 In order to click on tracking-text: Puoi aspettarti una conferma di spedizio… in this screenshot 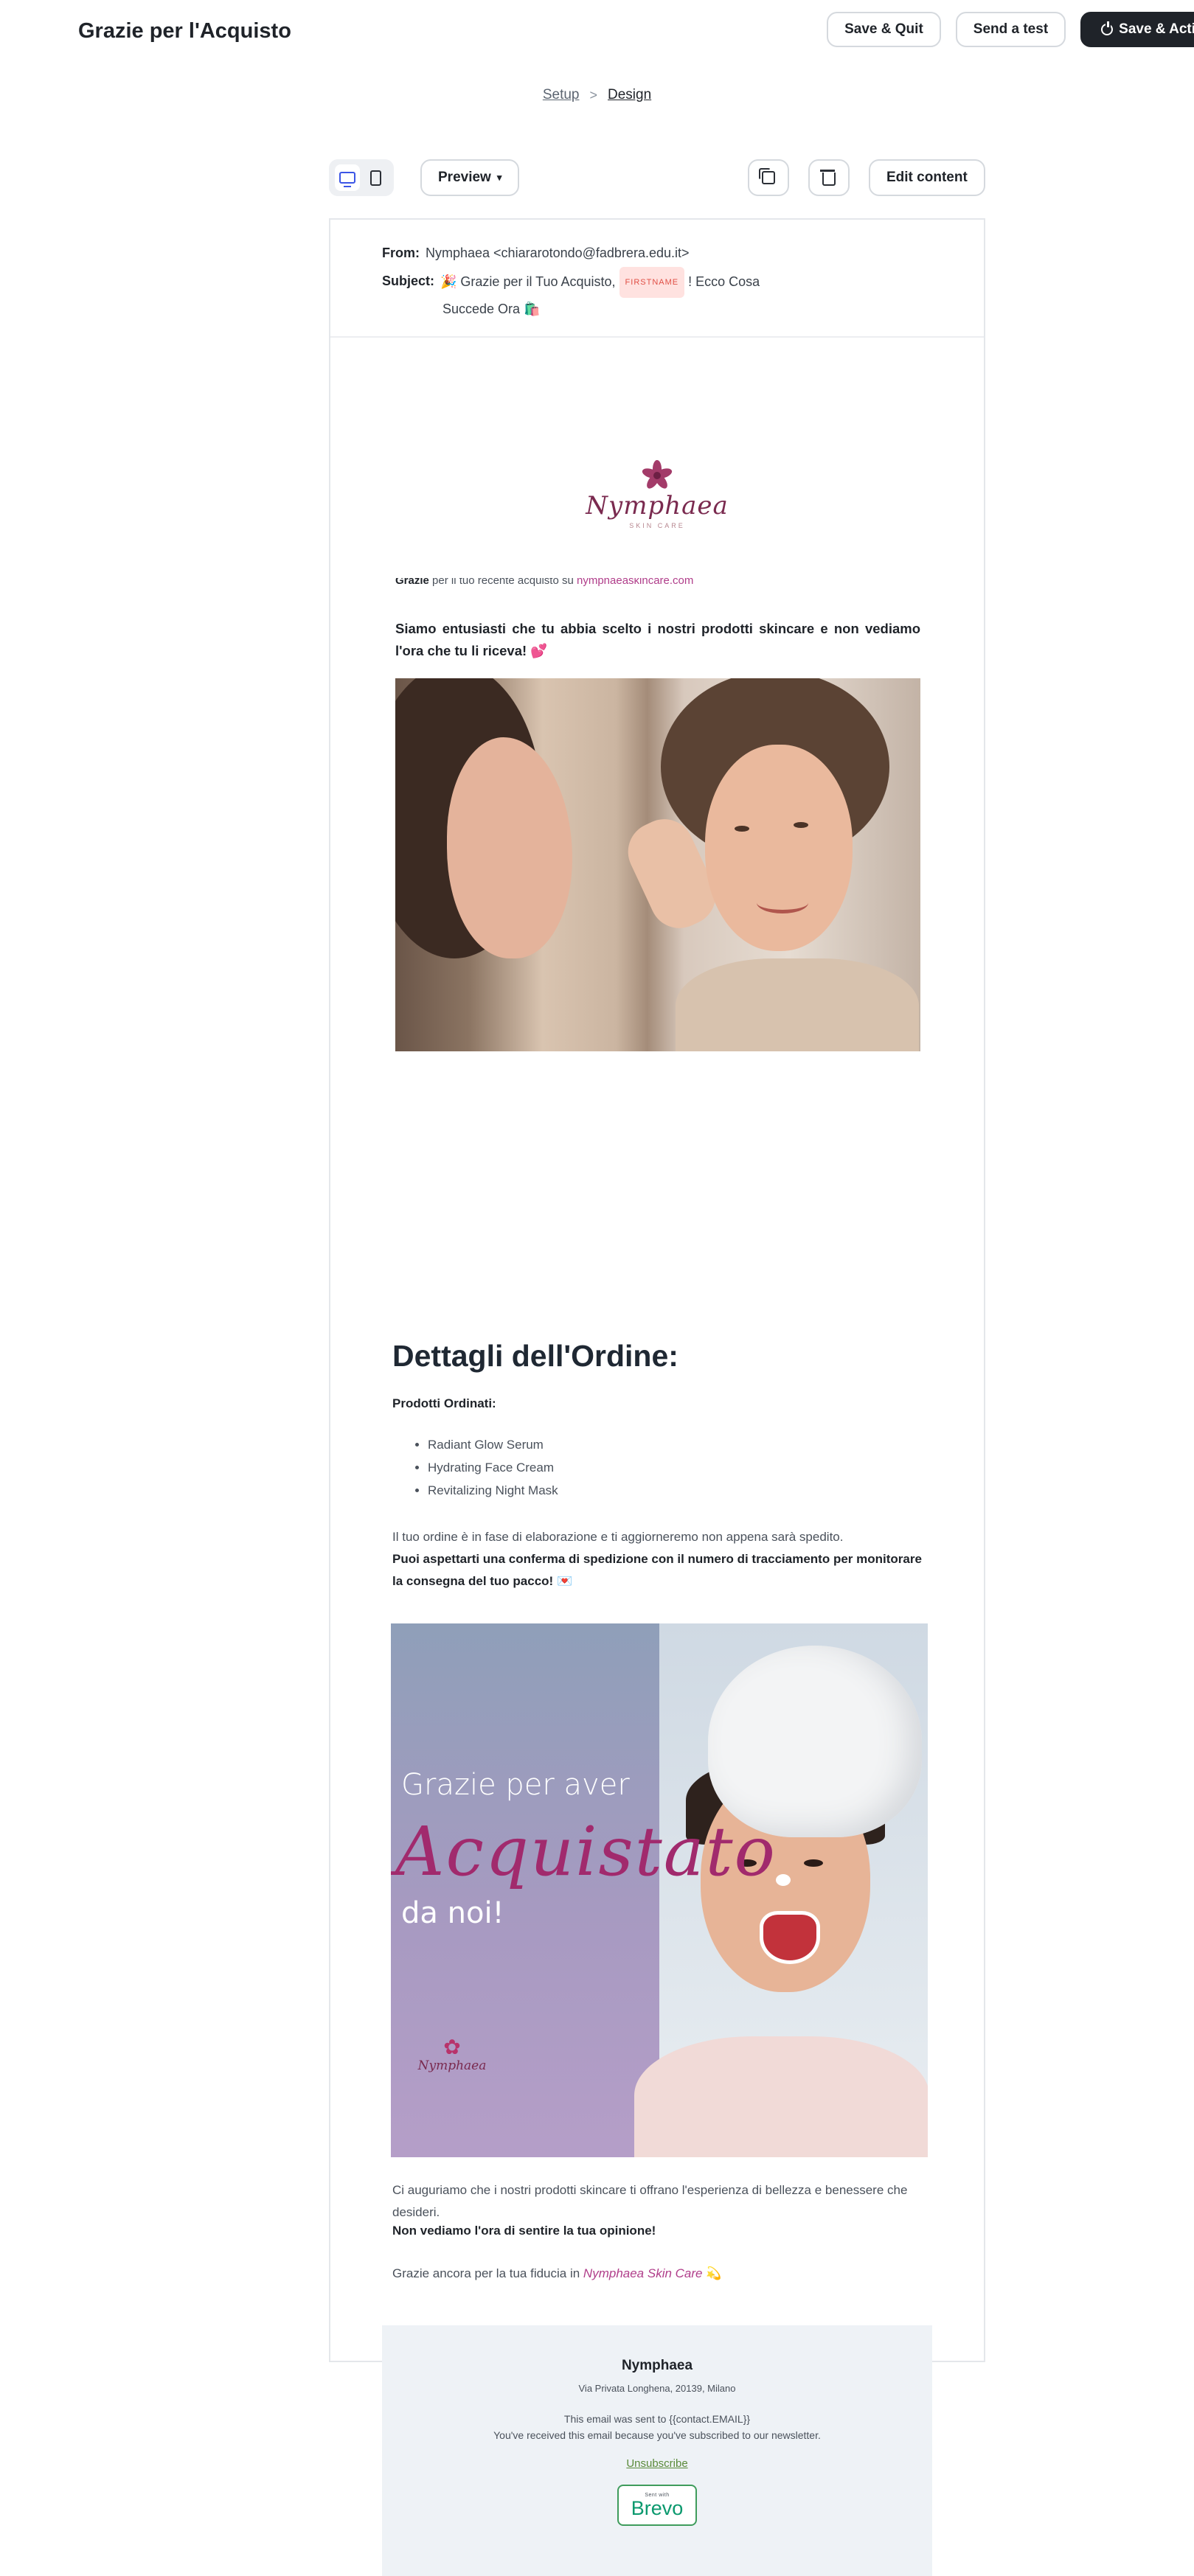, I will do `click(657, 1570)`.